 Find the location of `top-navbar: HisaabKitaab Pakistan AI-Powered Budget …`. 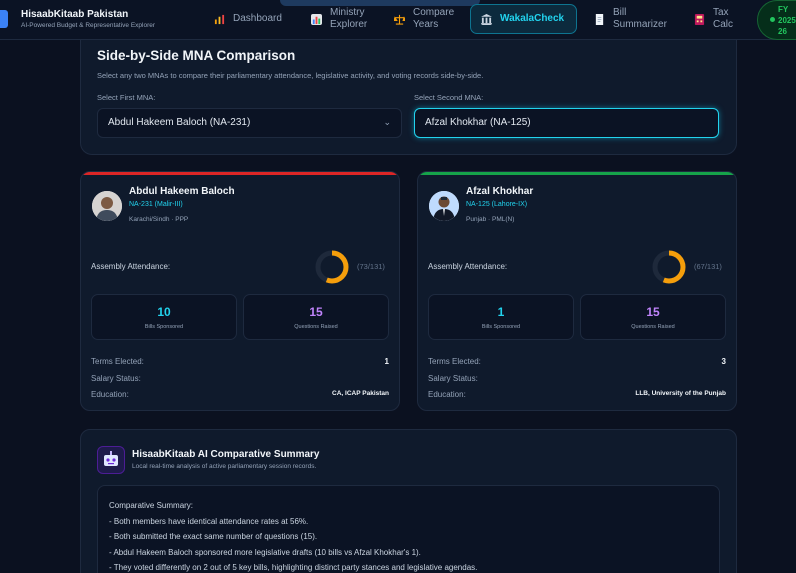

top-navbar: HisaabKitaab Pakistan AI-Powered Budget … is located at coordinates (398, 20).